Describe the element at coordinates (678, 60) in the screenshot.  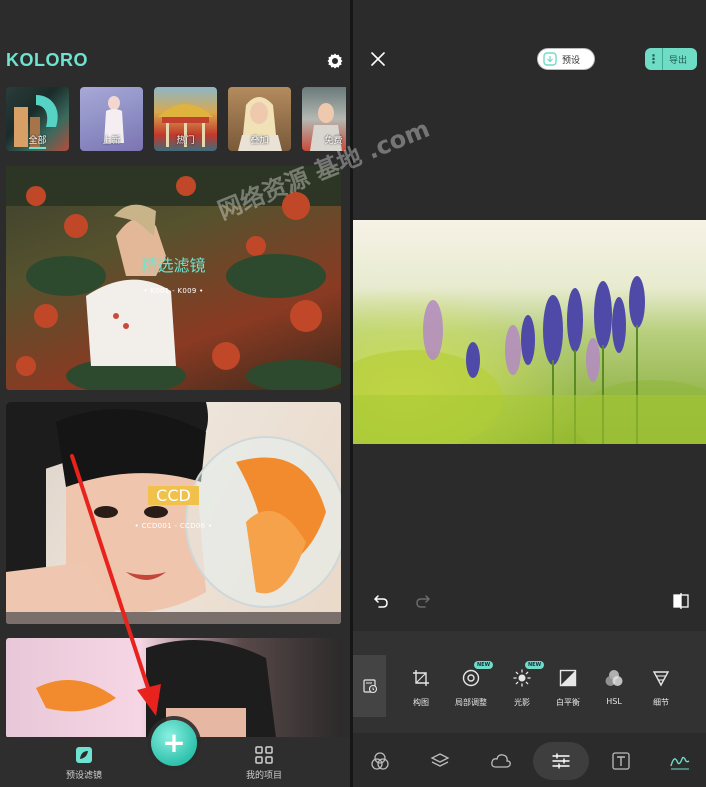
I see `export-label: 导出` at that location.